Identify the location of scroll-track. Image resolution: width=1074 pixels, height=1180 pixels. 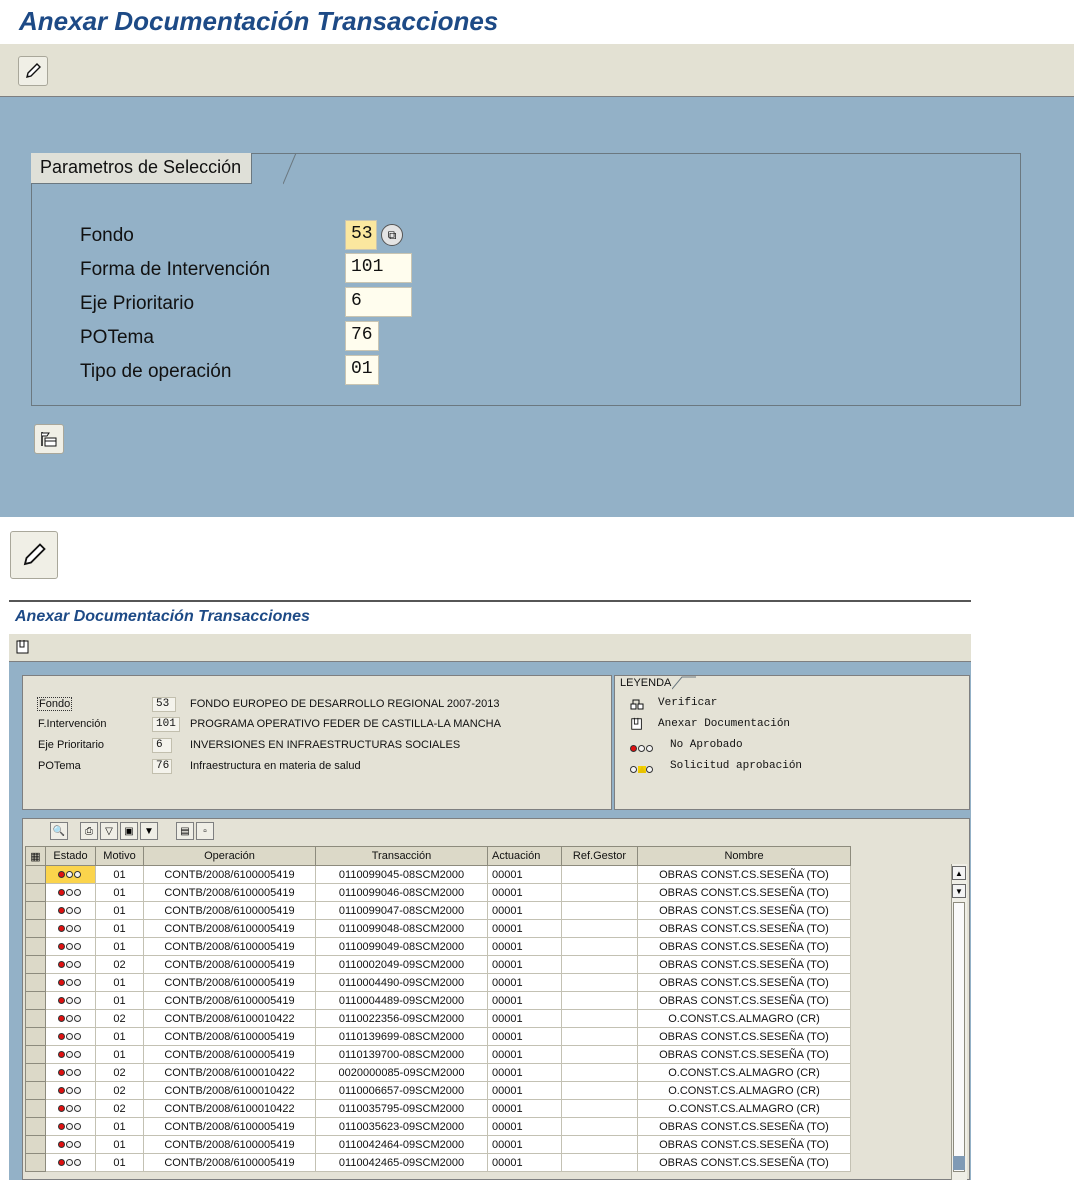
(959, 1037).